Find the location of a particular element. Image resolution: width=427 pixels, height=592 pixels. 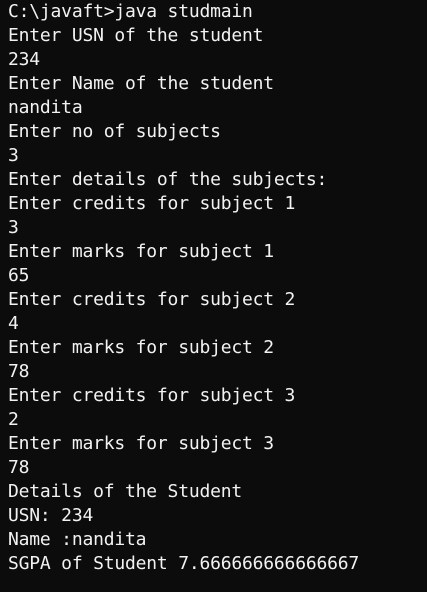

credits-prompt-subject-2: Enter credits for subject 2 is located at coordinates (152, 299).